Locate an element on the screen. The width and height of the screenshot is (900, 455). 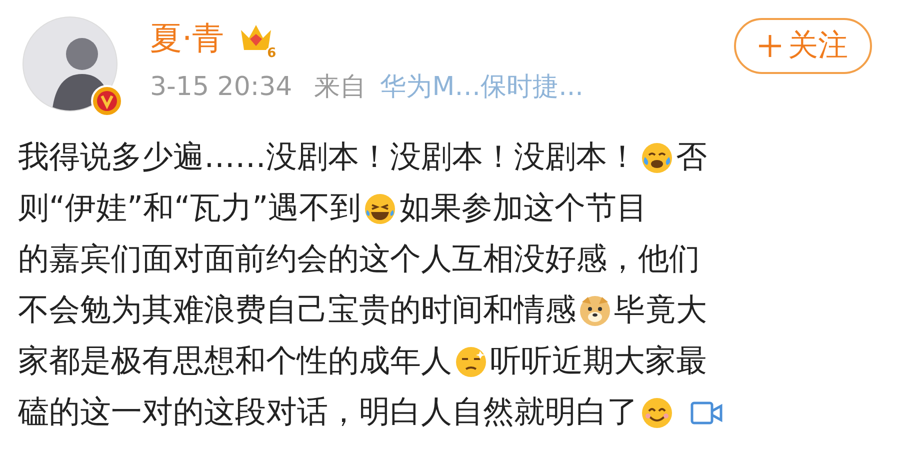
follow-button: 关注 is located at coordinates (803, 46).